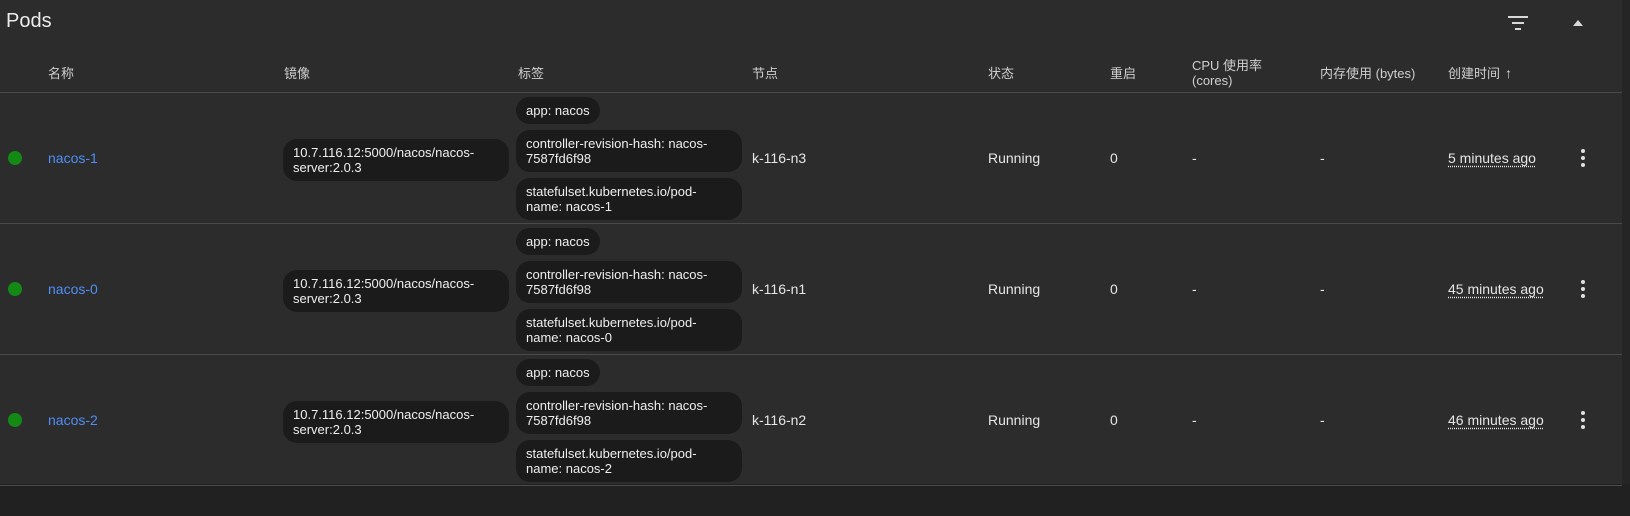  Describe the element at coordinates (1367, 73) in the screenshot. I see `column-header-memory: 内存使用 (bytes)` at that location.